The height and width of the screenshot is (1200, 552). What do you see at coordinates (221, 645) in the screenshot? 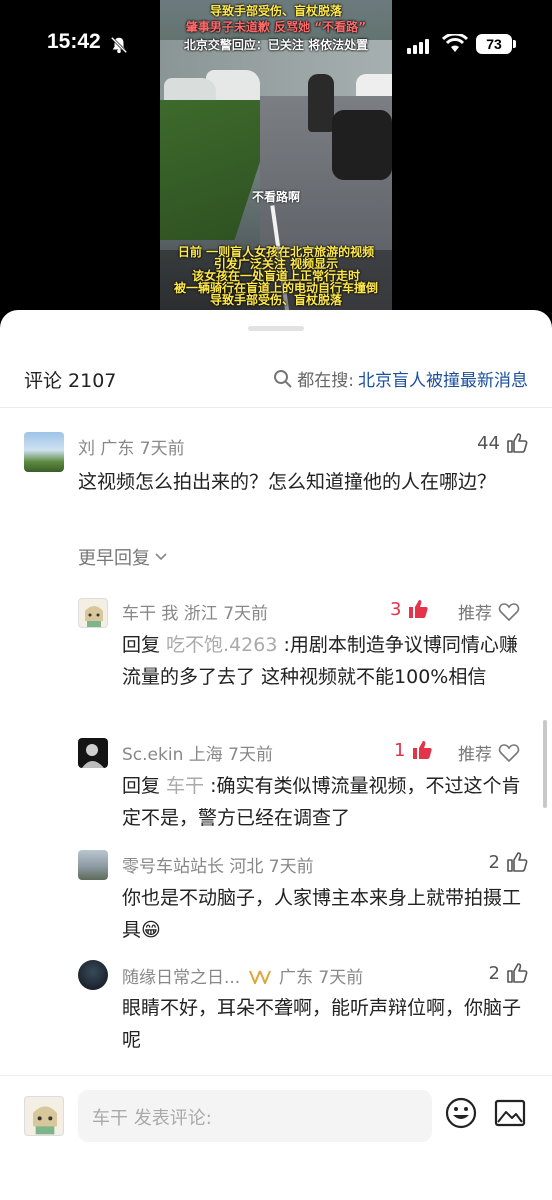
I see `reply-to-user: 吃不饱.4263` at bounding box center [221, 645].